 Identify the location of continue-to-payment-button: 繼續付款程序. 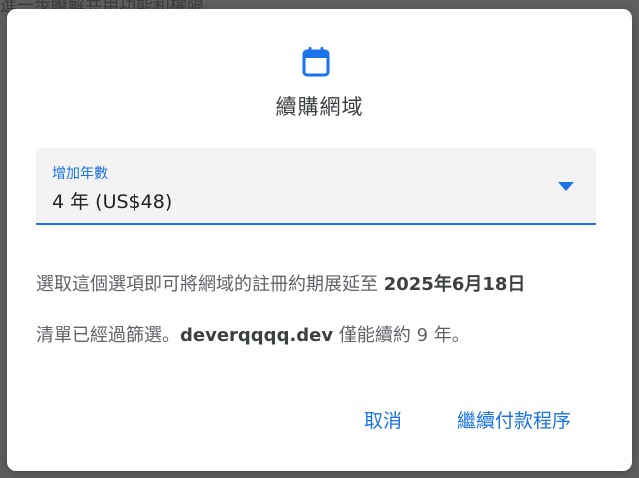
(514, 419).